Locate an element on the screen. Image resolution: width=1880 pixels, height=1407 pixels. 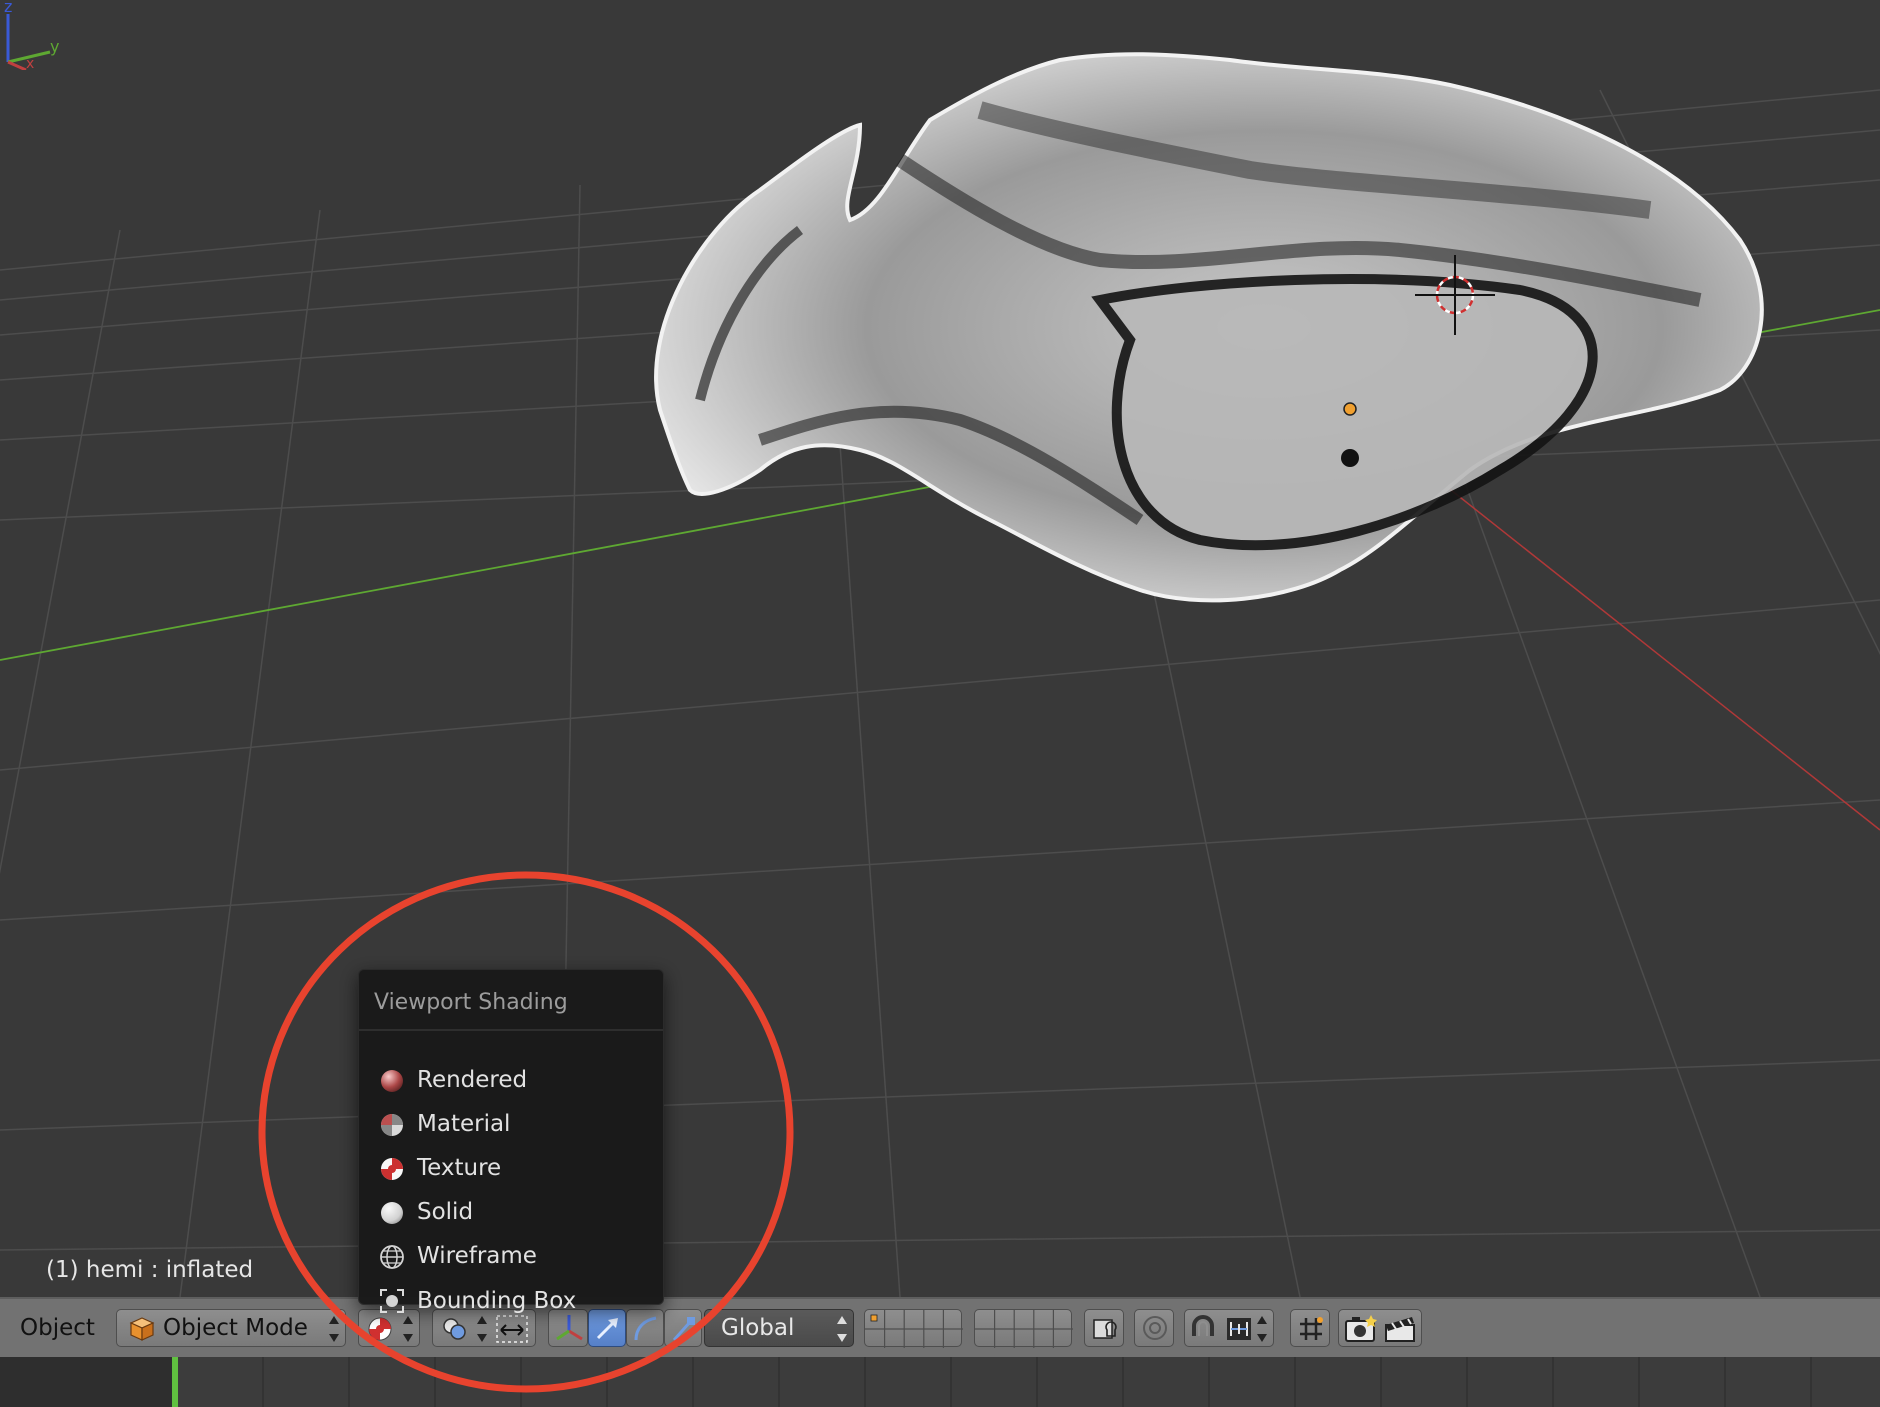
axis-y-label: y is located at coordinates (54, 46).